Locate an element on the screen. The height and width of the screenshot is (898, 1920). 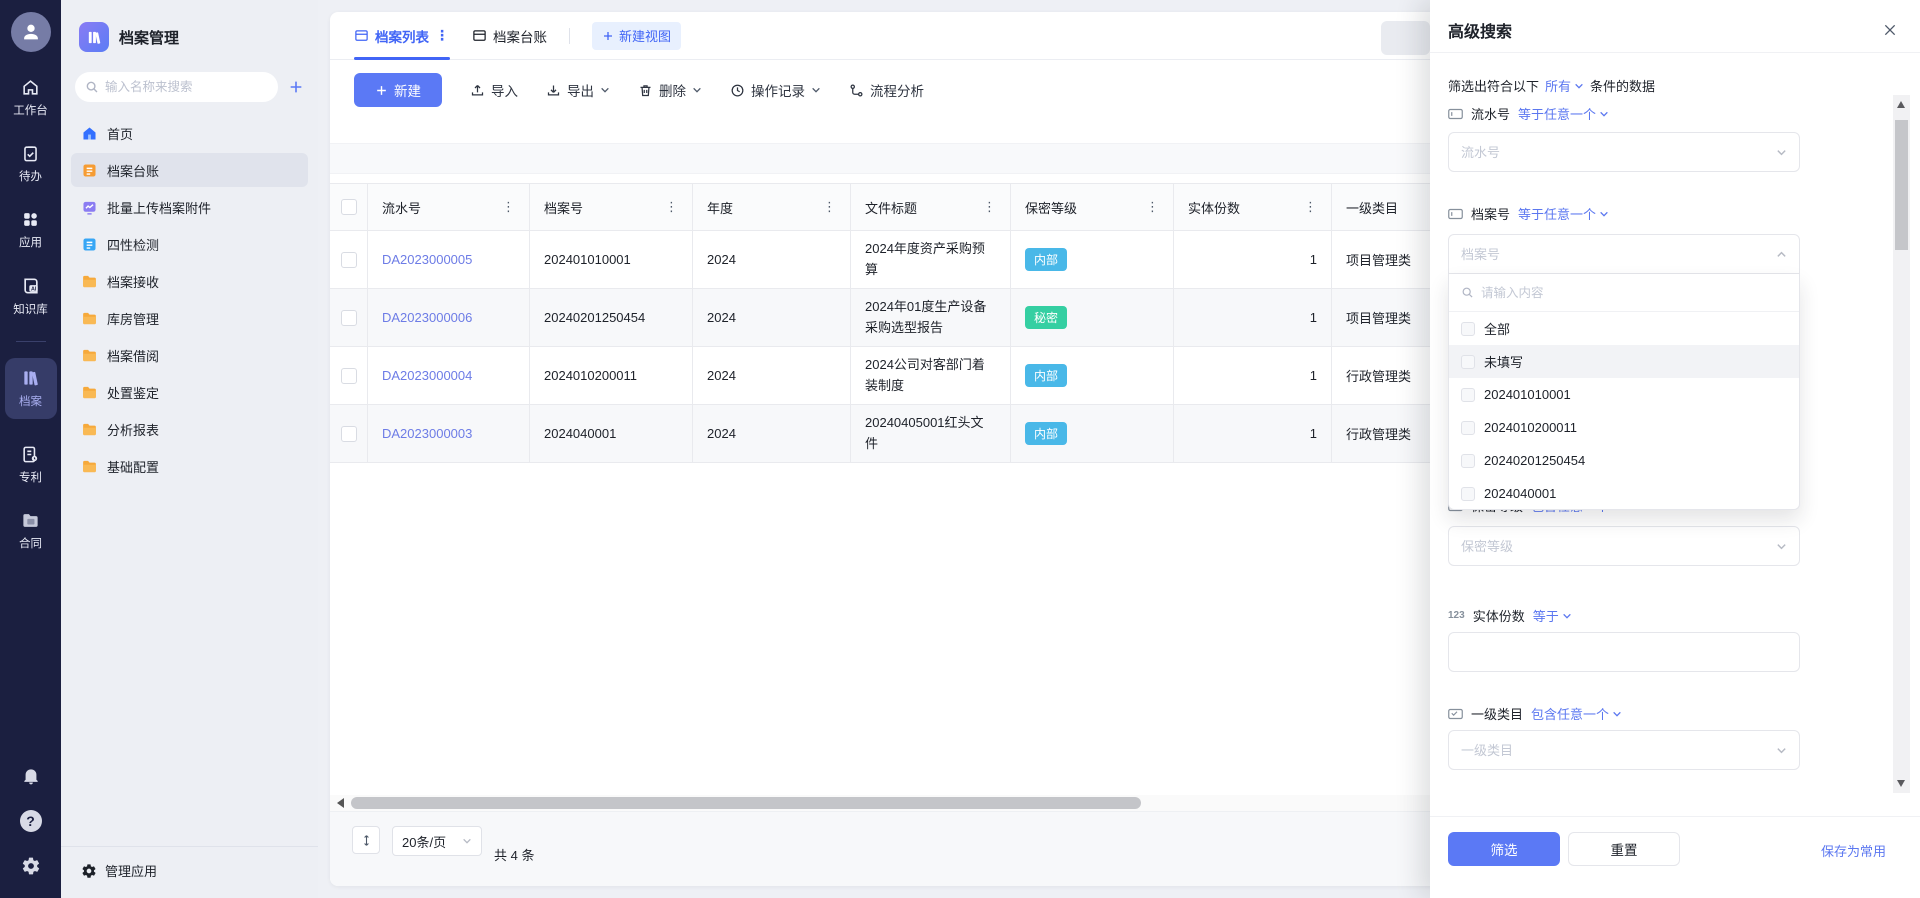
create-button: 新建 is located at coordinates (398, 90).